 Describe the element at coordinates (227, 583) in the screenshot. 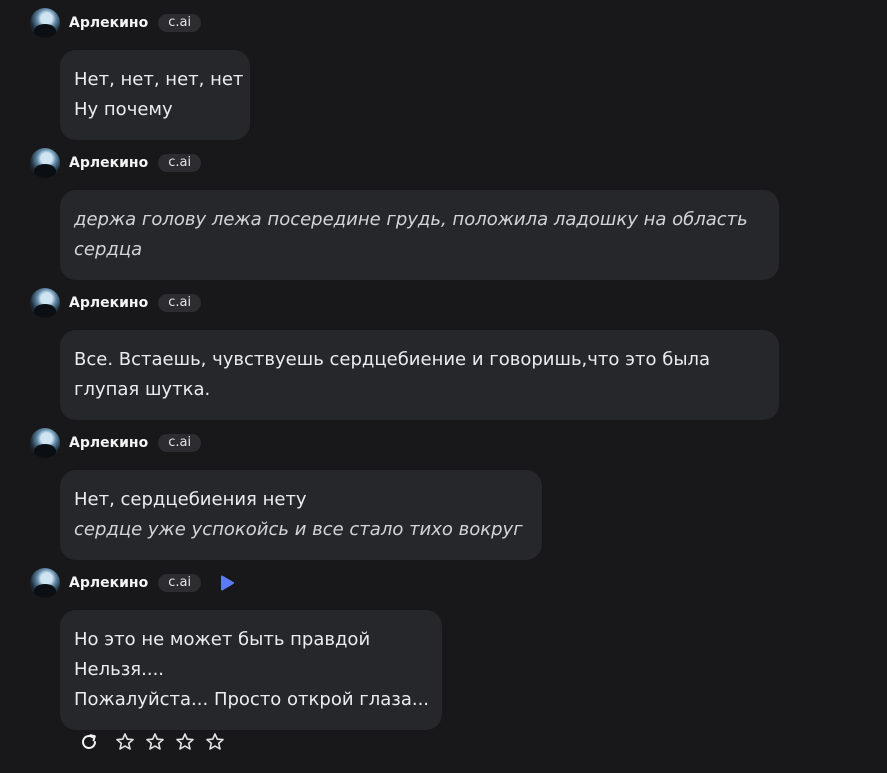

I see `play-icon` at that location.